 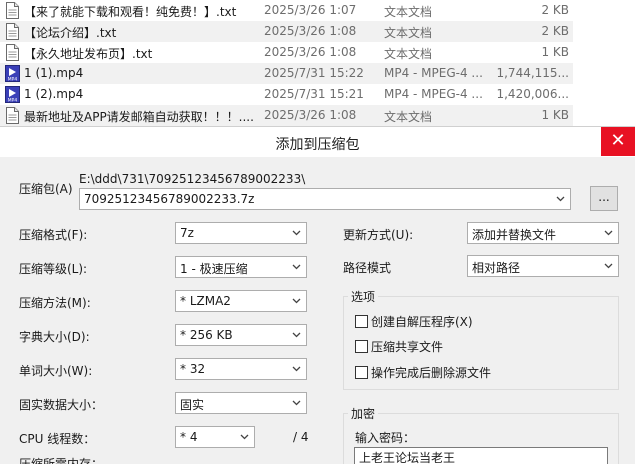 I want to click on delete-after-option: 操作完成后删除源文件, so click(x=423, y=372).